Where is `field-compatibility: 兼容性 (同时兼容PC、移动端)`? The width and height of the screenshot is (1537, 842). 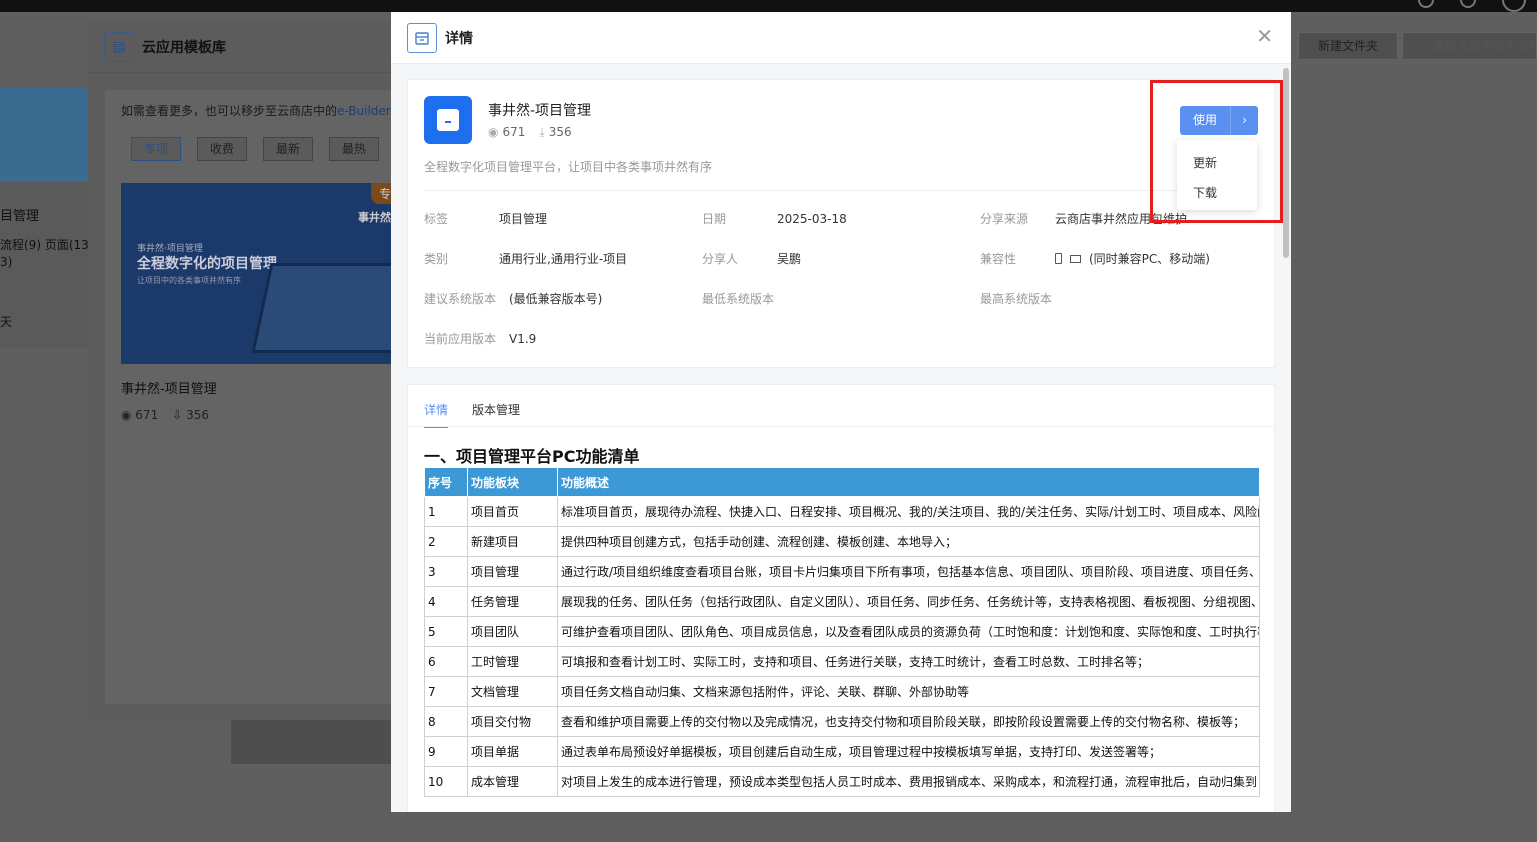
field-compatibility: 兼容性 (同时兼容PC、移动端) is located at coordinates (1095, 258).